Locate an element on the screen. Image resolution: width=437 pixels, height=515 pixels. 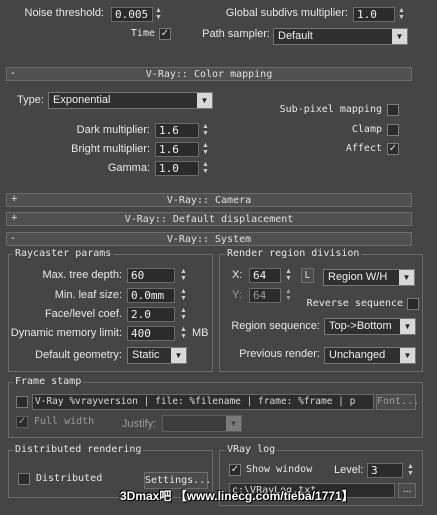
rollout-title: V-Ray:: System is located at coordinates (209, 239).